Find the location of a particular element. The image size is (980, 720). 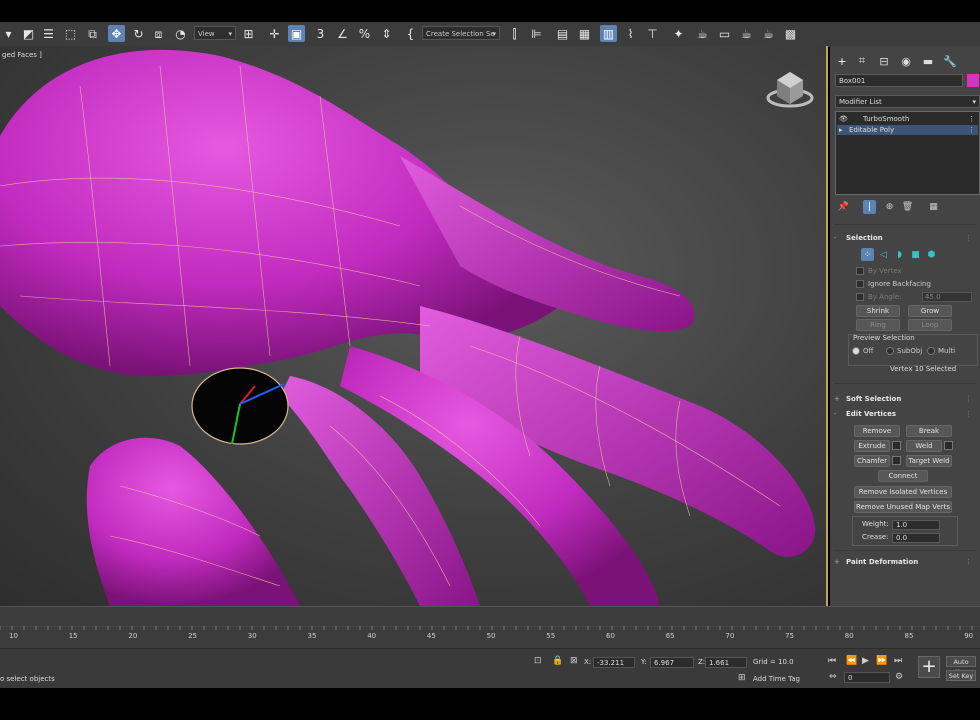

weld-button: Weld is located at coordinates (924, 446).